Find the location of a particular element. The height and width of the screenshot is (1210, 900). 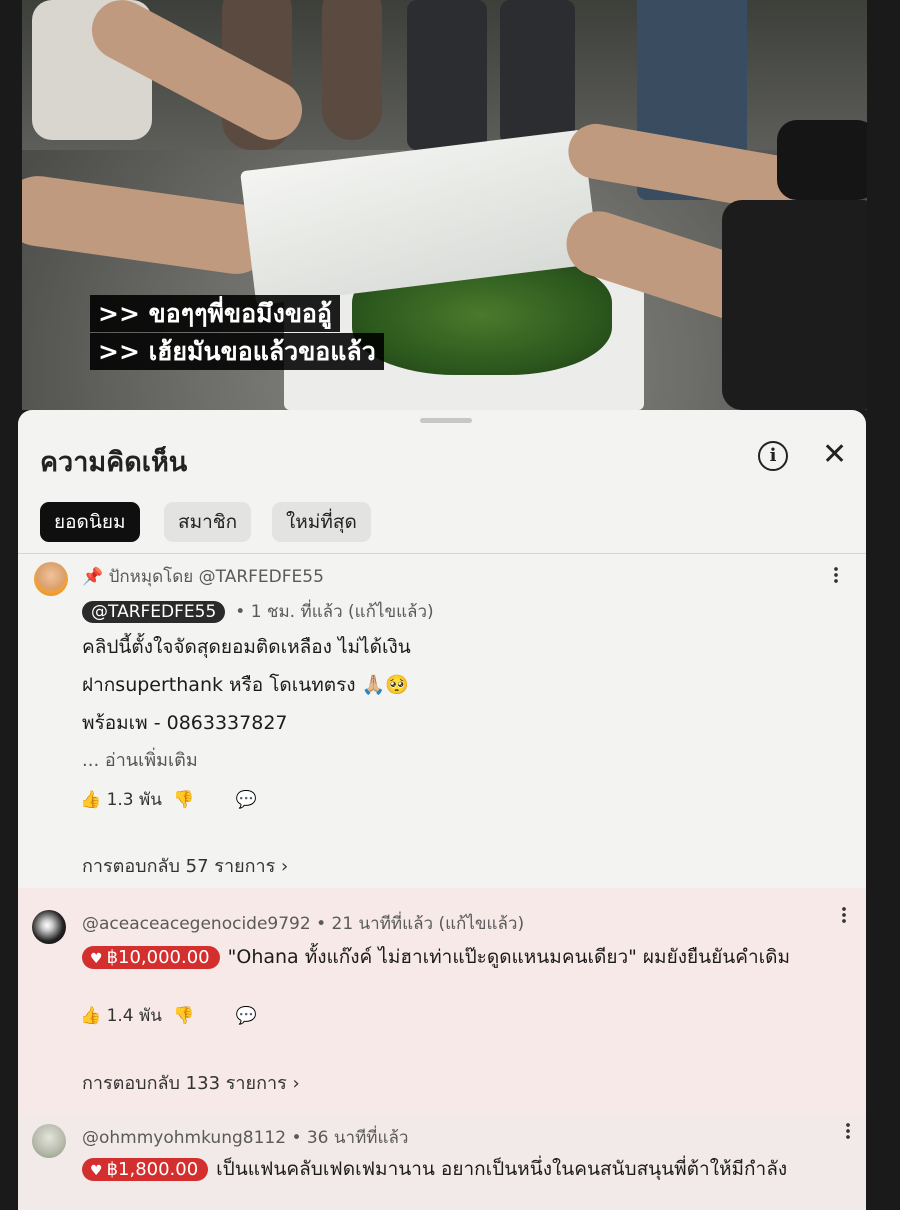

comment-text-line: ฝากsuperthank หรือ โดเนทตรง 🙏🏼🥺 is located at coordinates (245, 685).